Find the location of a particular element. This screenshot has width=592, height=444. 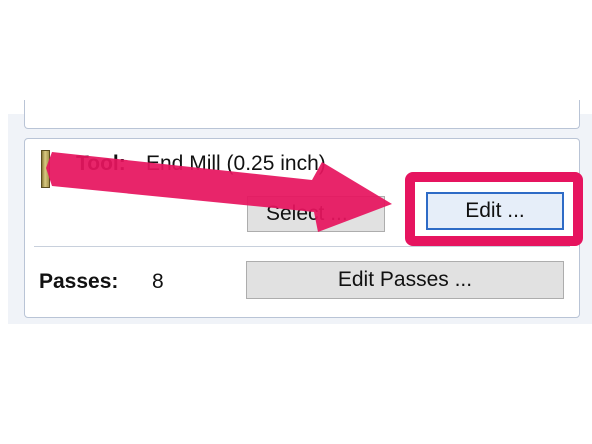

end-mill-tool-icon is located at coordinates (45, 169).